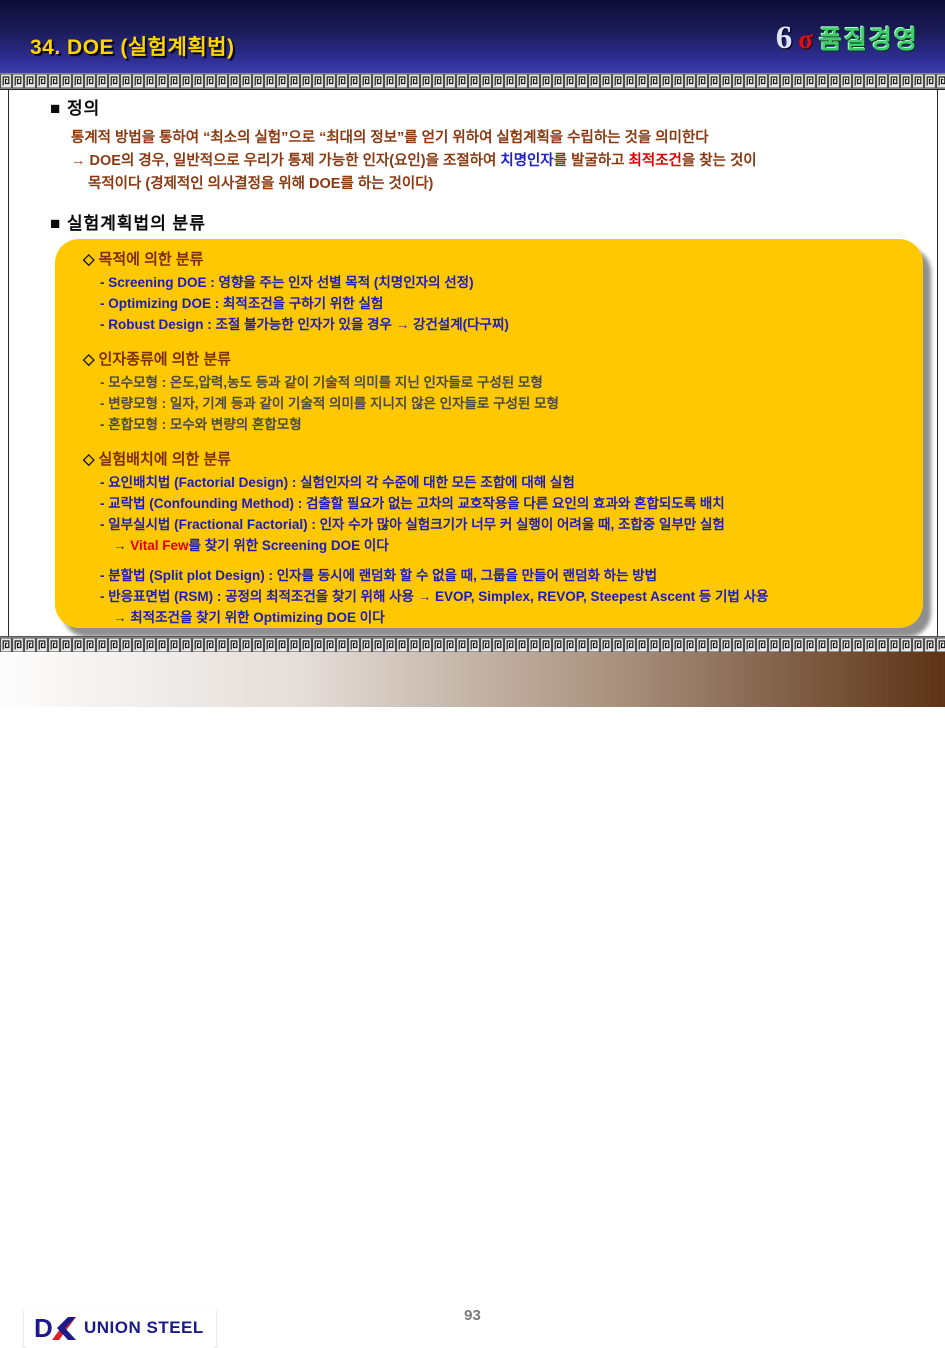 The image size is (945, 1348). I want to click on six-sigma-logo: 6 σ 품질경영, so click(847, 38).